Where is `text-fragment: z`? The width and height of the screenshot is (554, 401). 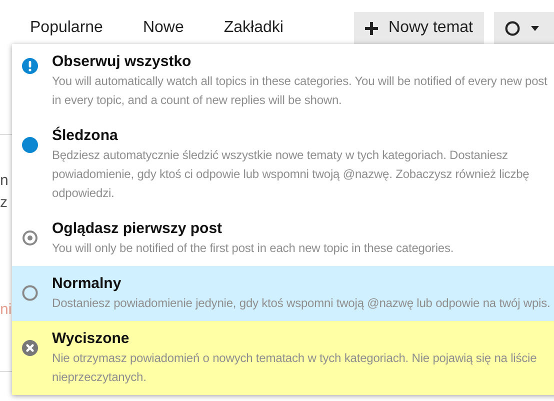
text-fragment: z is located at coordinates (4, 203).